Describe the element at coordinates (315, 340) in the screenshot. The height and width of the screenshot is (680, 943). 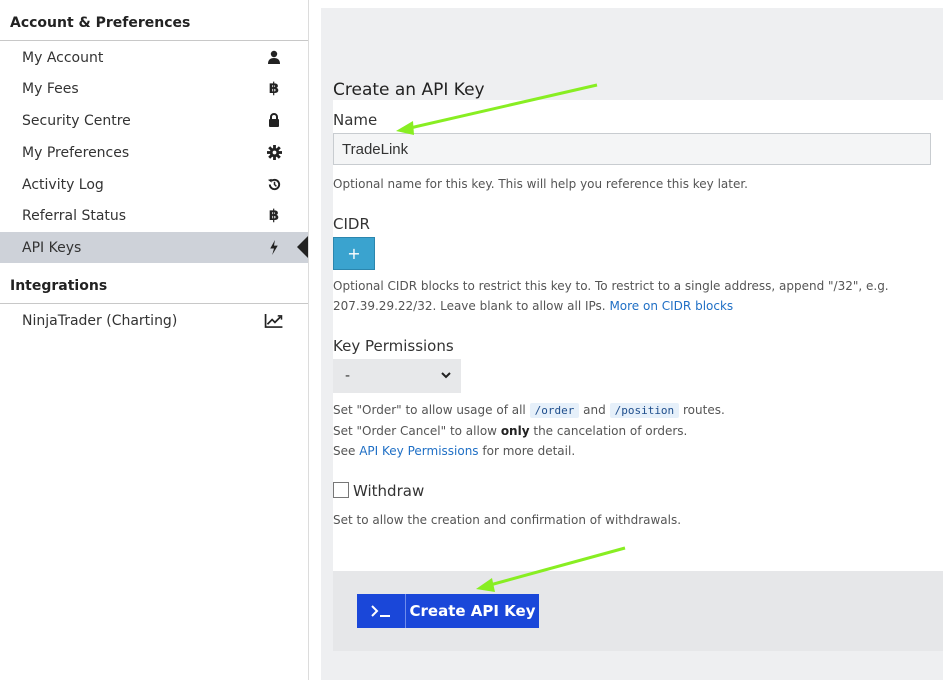
I see `gutter` at that location.